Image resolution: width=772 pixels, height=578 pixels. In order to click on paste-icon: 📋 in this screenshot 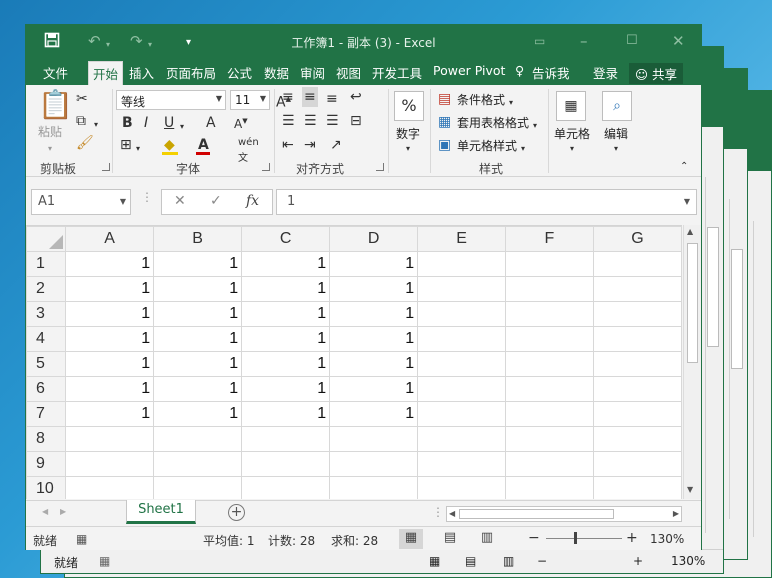, I will do `click(55, 105)`.